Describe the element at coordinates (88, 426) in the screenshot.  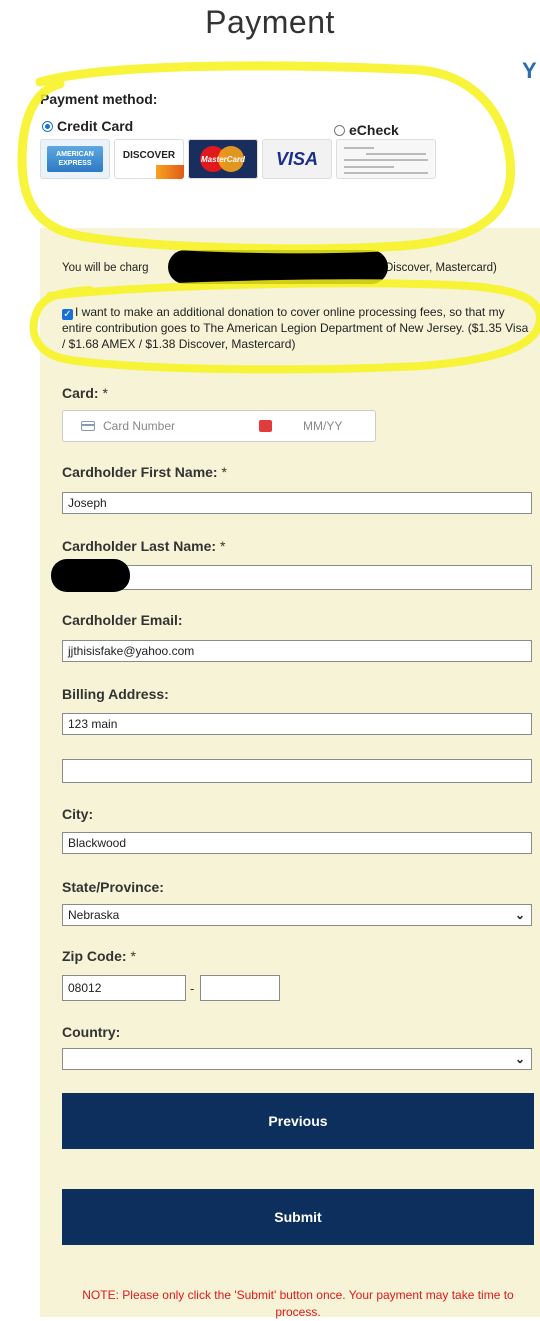
I see `credit-card-icon` at that location.